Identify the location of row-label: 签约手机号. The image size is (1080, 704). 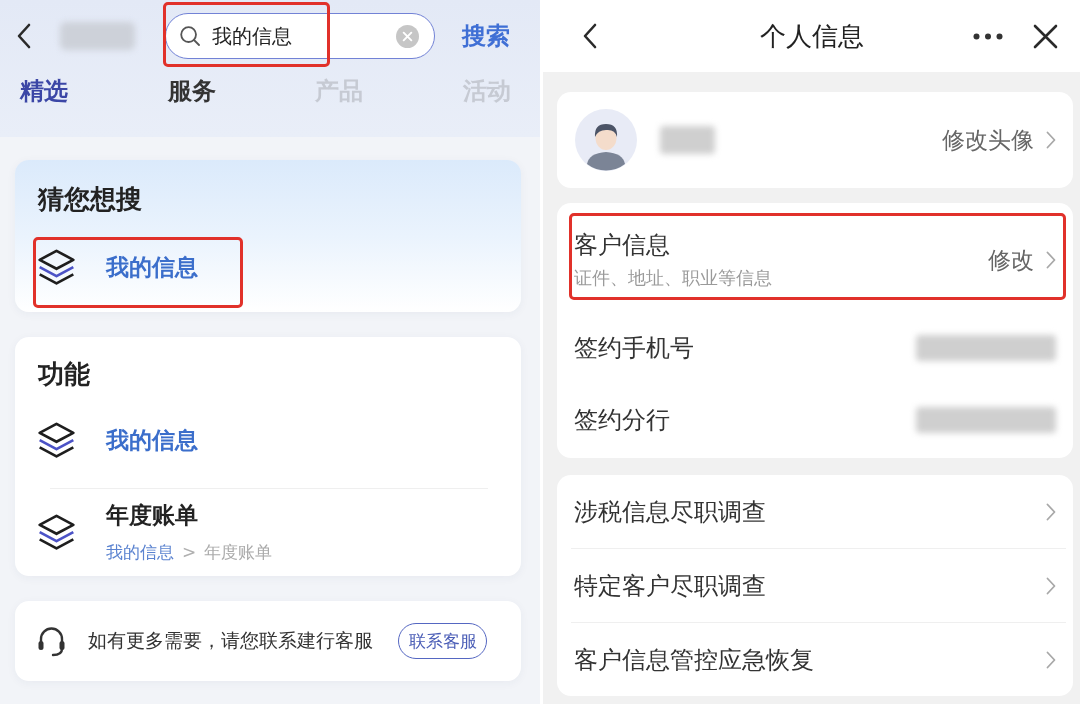
(634, 348).